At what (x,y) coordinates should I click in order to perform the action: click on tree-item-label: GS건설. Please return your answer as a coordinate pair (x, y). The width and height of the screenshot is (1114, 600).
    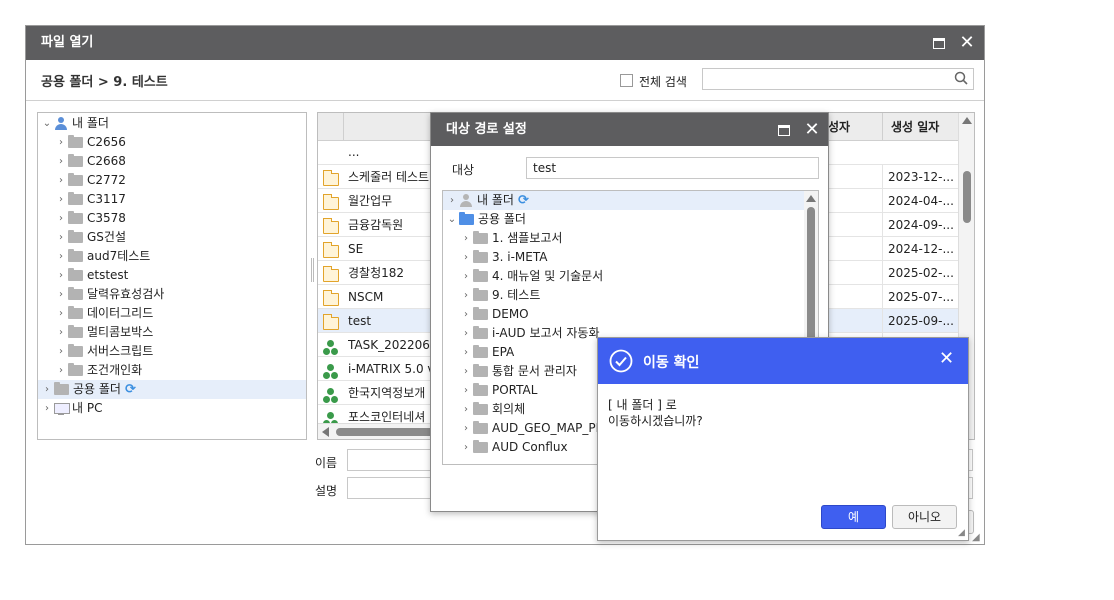
    Looking at the image, I should click on (106, 237).